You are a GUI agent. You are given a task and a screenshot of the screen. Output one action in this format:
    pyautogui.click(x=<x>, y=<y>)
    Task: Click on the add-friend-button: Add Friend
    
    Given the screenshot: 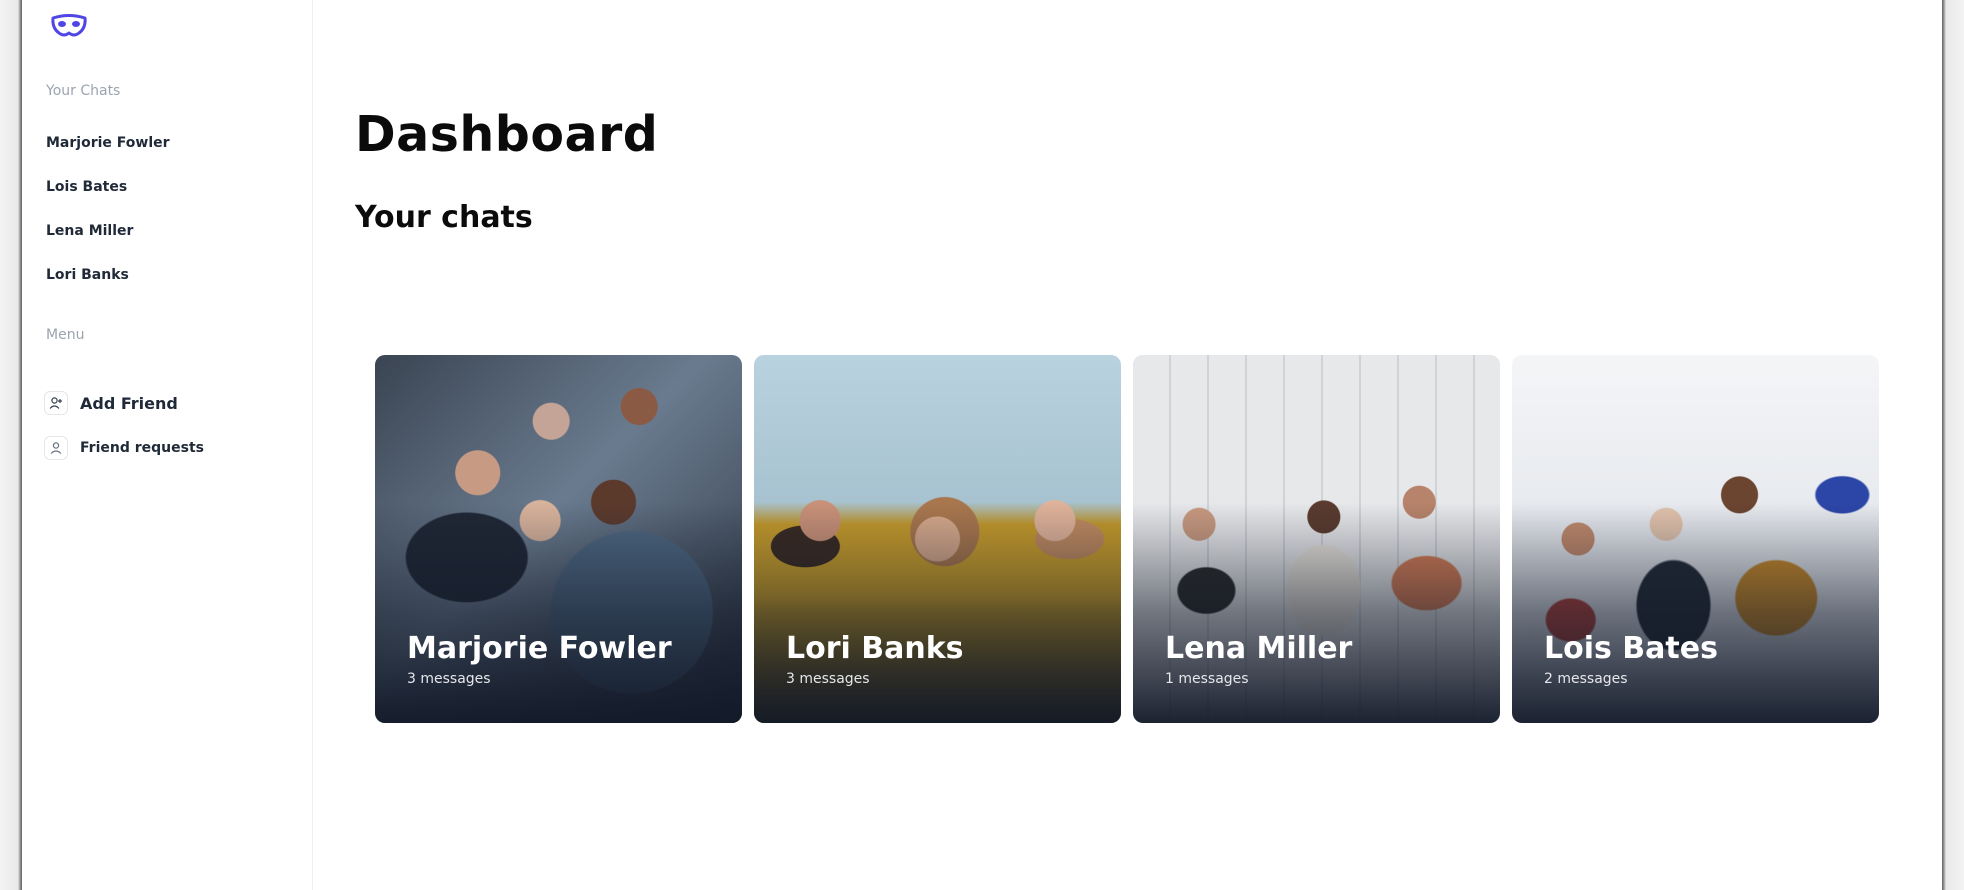 What is the action you would take?
    pyautogui.click(x=111, y=403)
    